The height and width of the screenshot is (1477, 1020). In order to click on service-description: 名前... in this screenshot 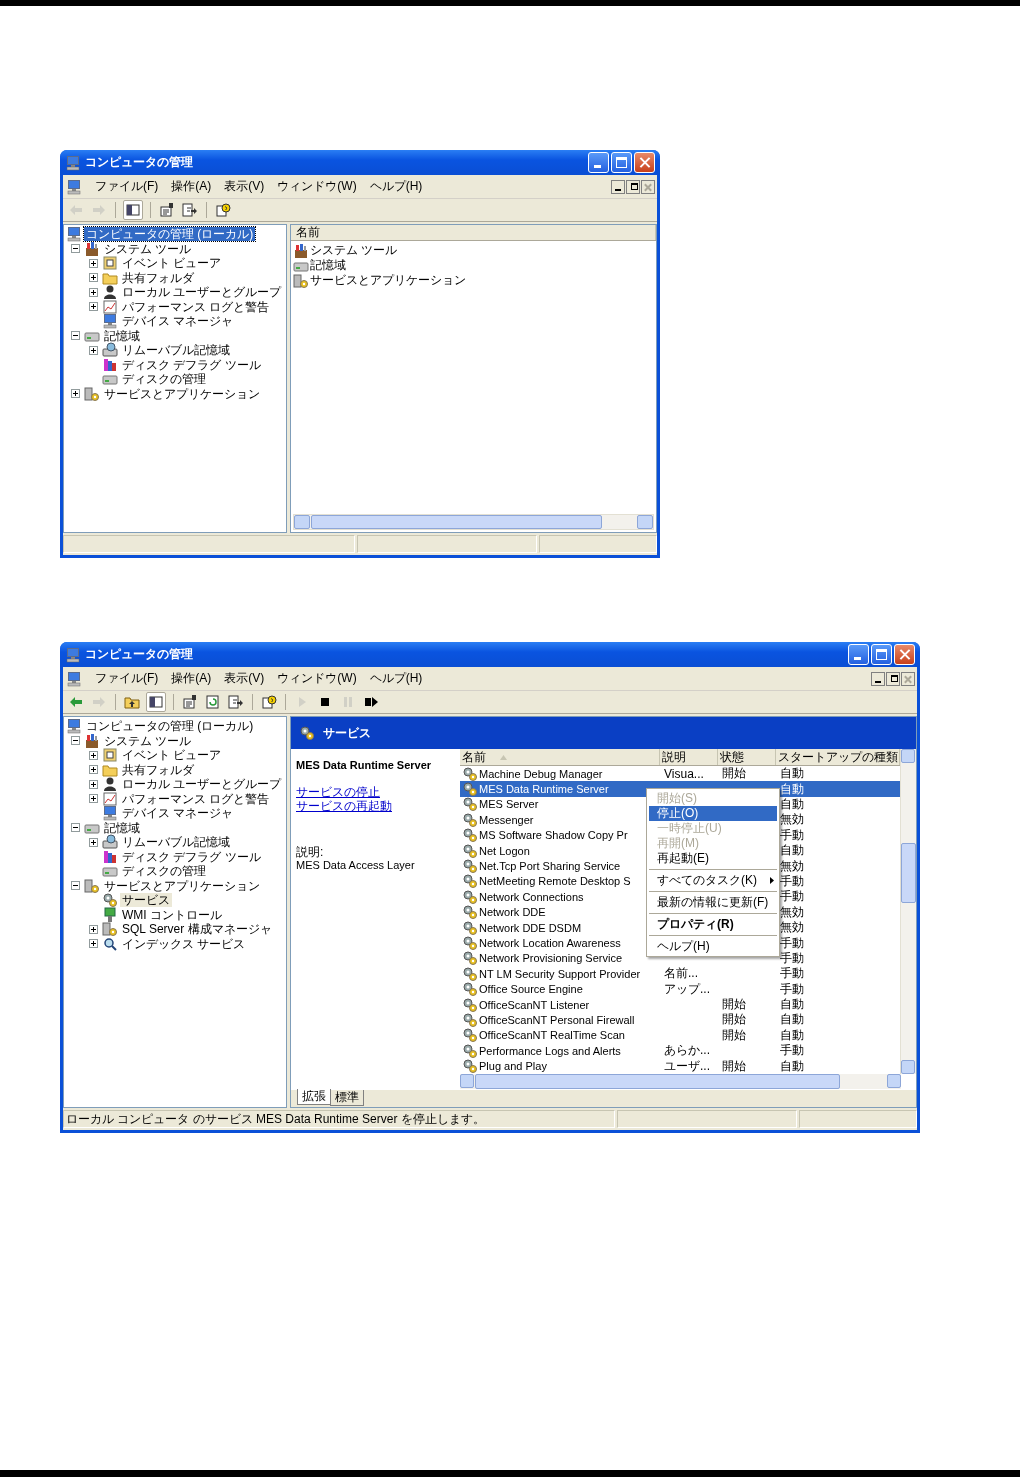, I will do `click(681, 973)`.